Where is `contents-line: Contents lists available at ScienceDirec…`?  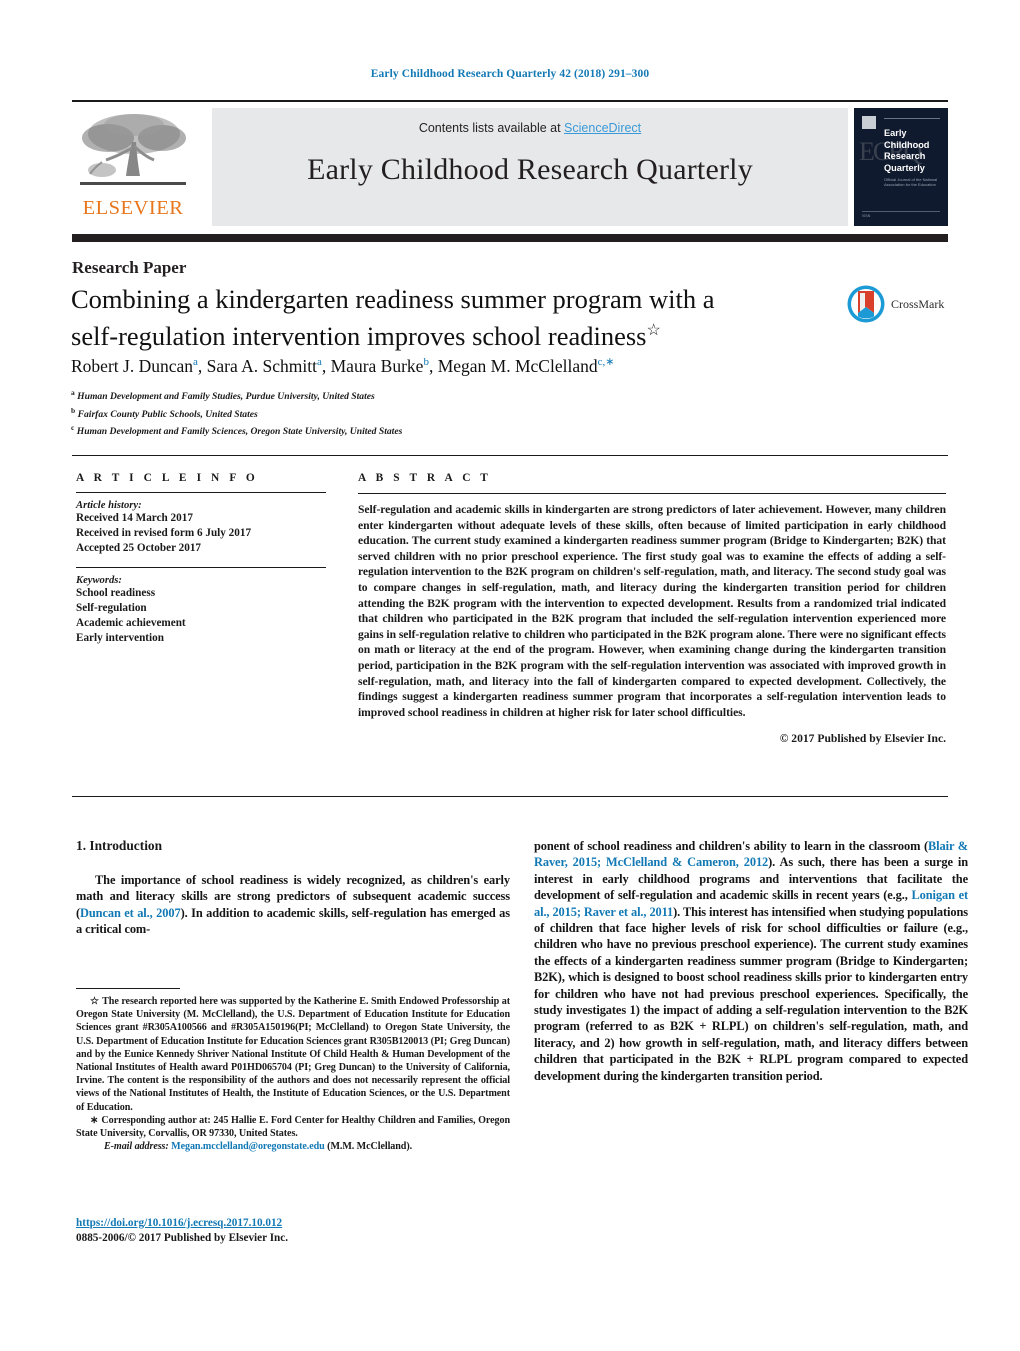
contents-line: Contents lists available at ScienceDirec… is located at coordinates (530, 121).